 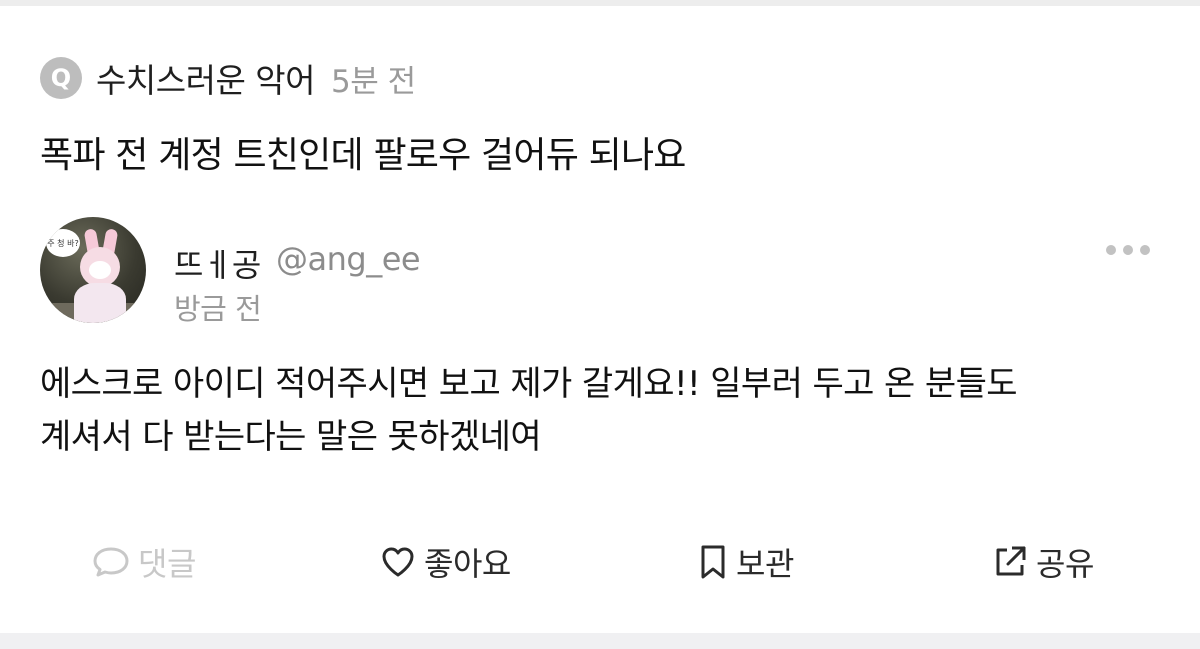 What do you see at coordinates (291, 437) in the screenshot?
I see `comment-line: 계셔서 다 받는다는 말은 못하겠네여` at bounding box center [291, 437].